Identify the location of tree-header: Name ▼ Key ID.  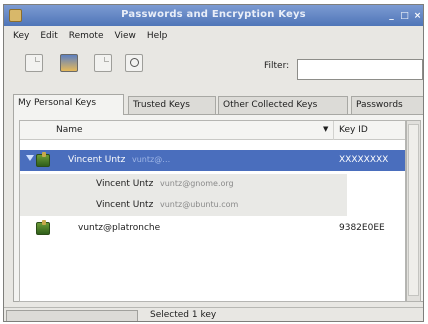
(212, 130).